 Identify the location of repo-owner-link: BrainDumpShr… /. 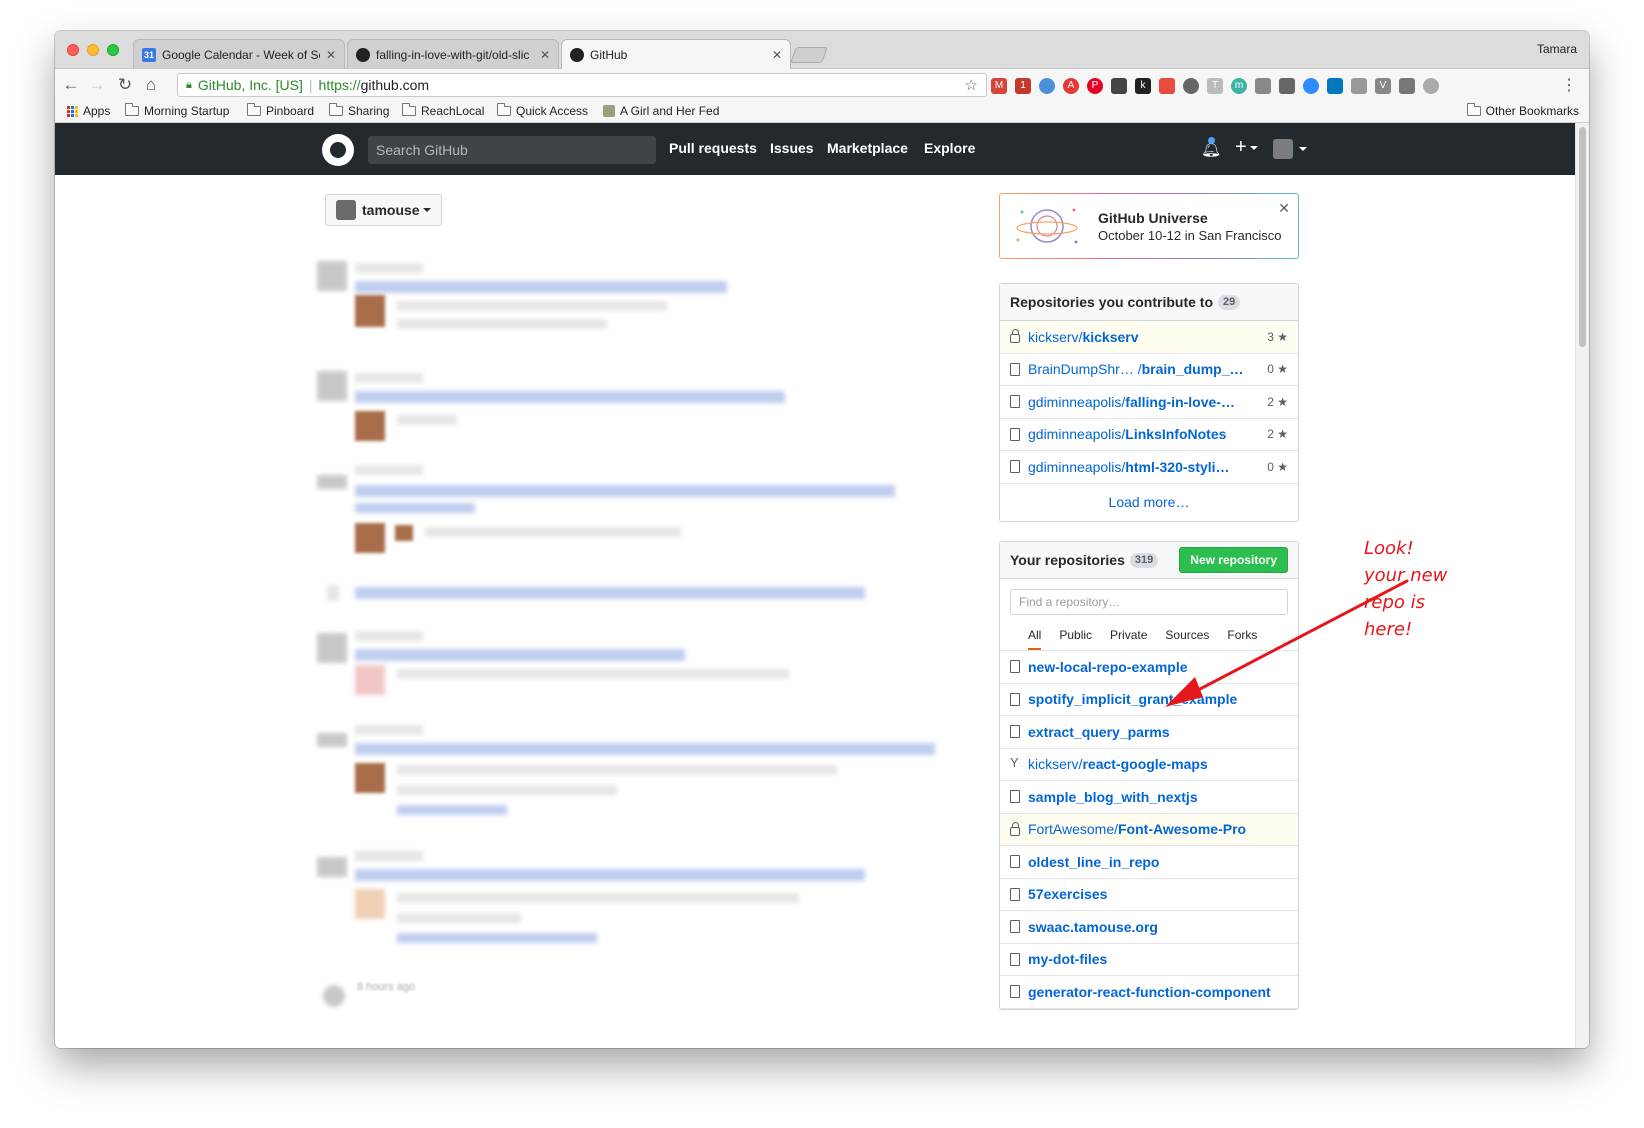
(1085, 369).